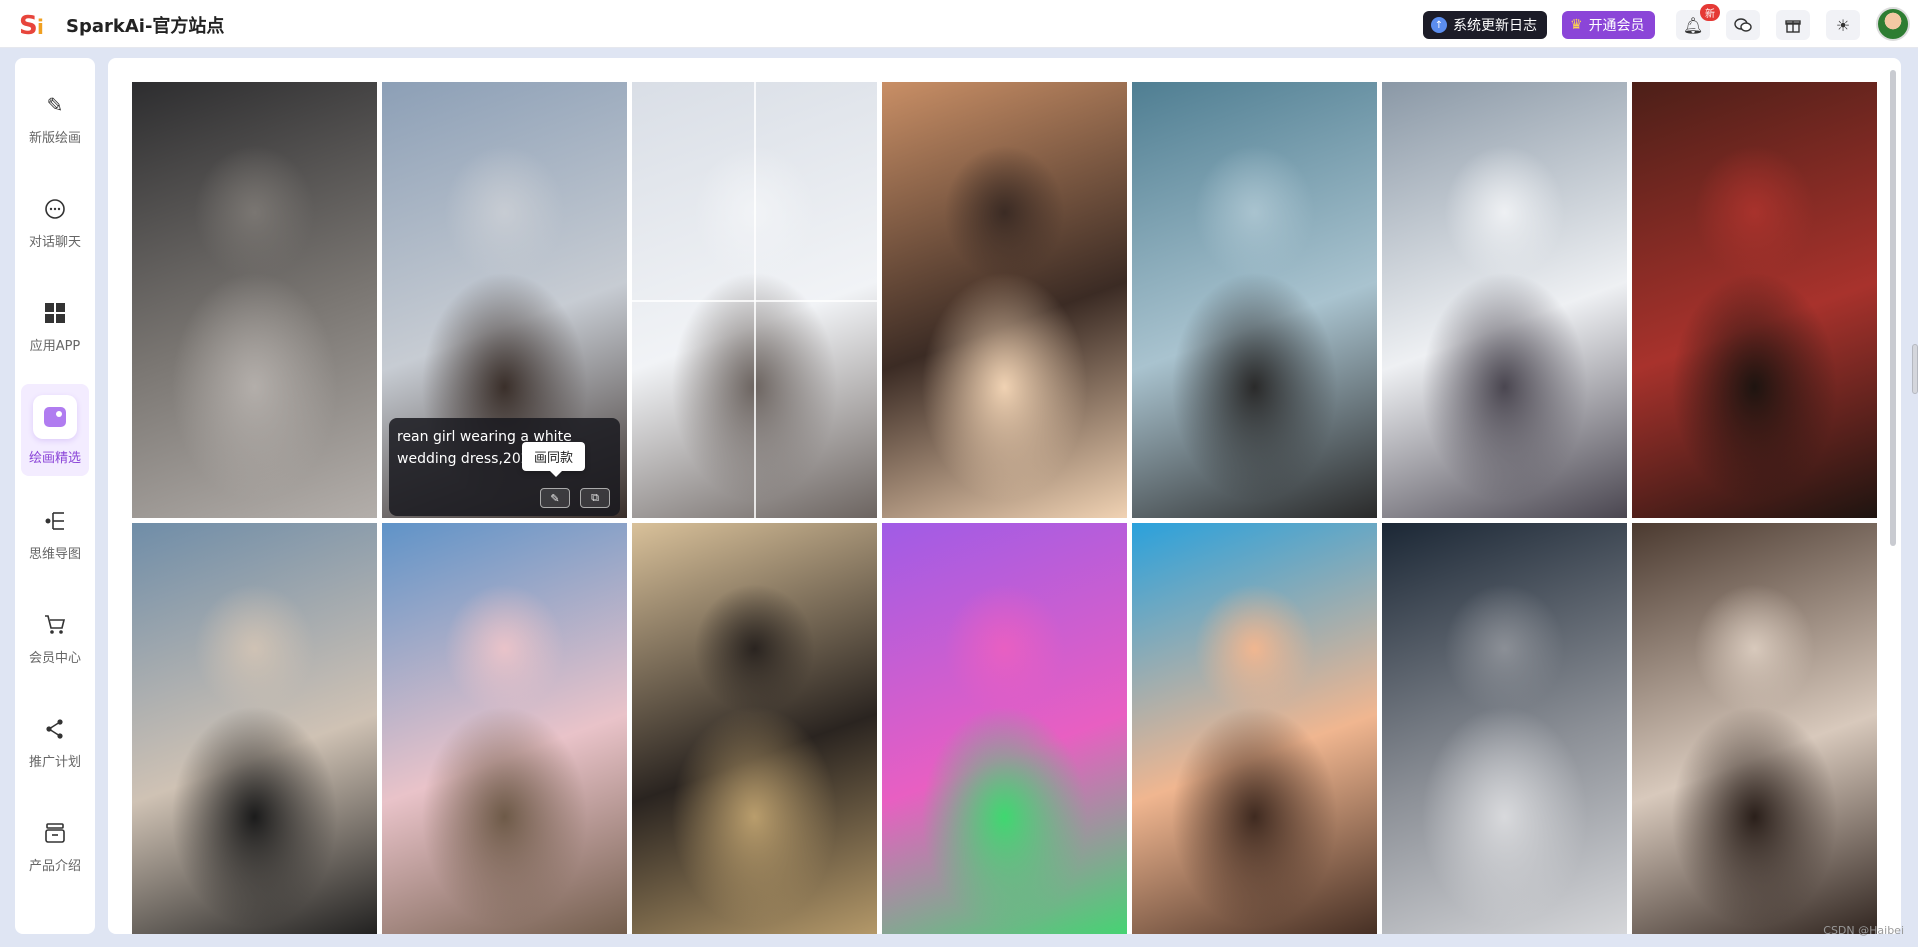 The width and height of the screenshot is (1918, 947). Describe the element at coordinates (959, 24) in the screenshot. I see `top-header: S i SparkAi-官方站点 ↑ 系统更新日志 ♛ 开通会员 🔔︎ 新 ☀` at that location.